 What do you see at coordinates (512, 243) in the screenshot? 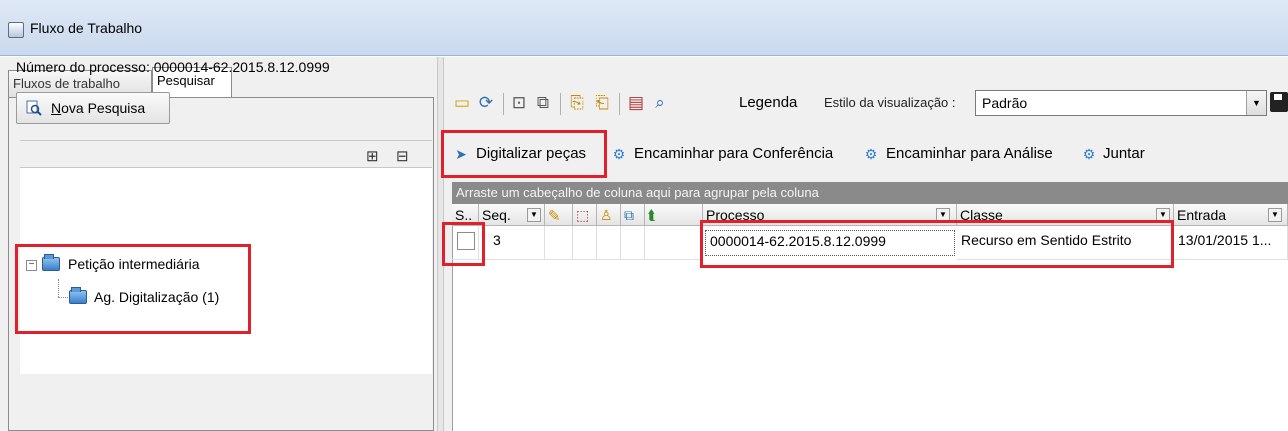
I see `table-cell-seq: 3` at bounding box center [512, 243].